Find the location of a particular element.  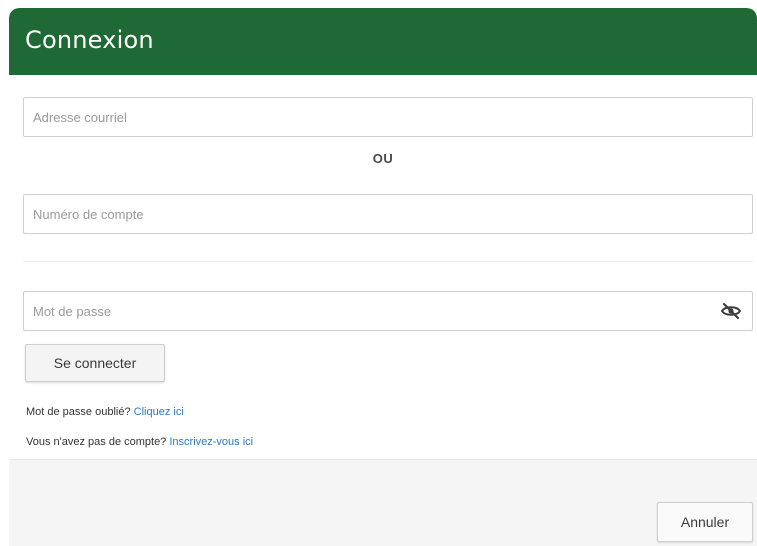

email-field-container is located at coordinates (388, 117).